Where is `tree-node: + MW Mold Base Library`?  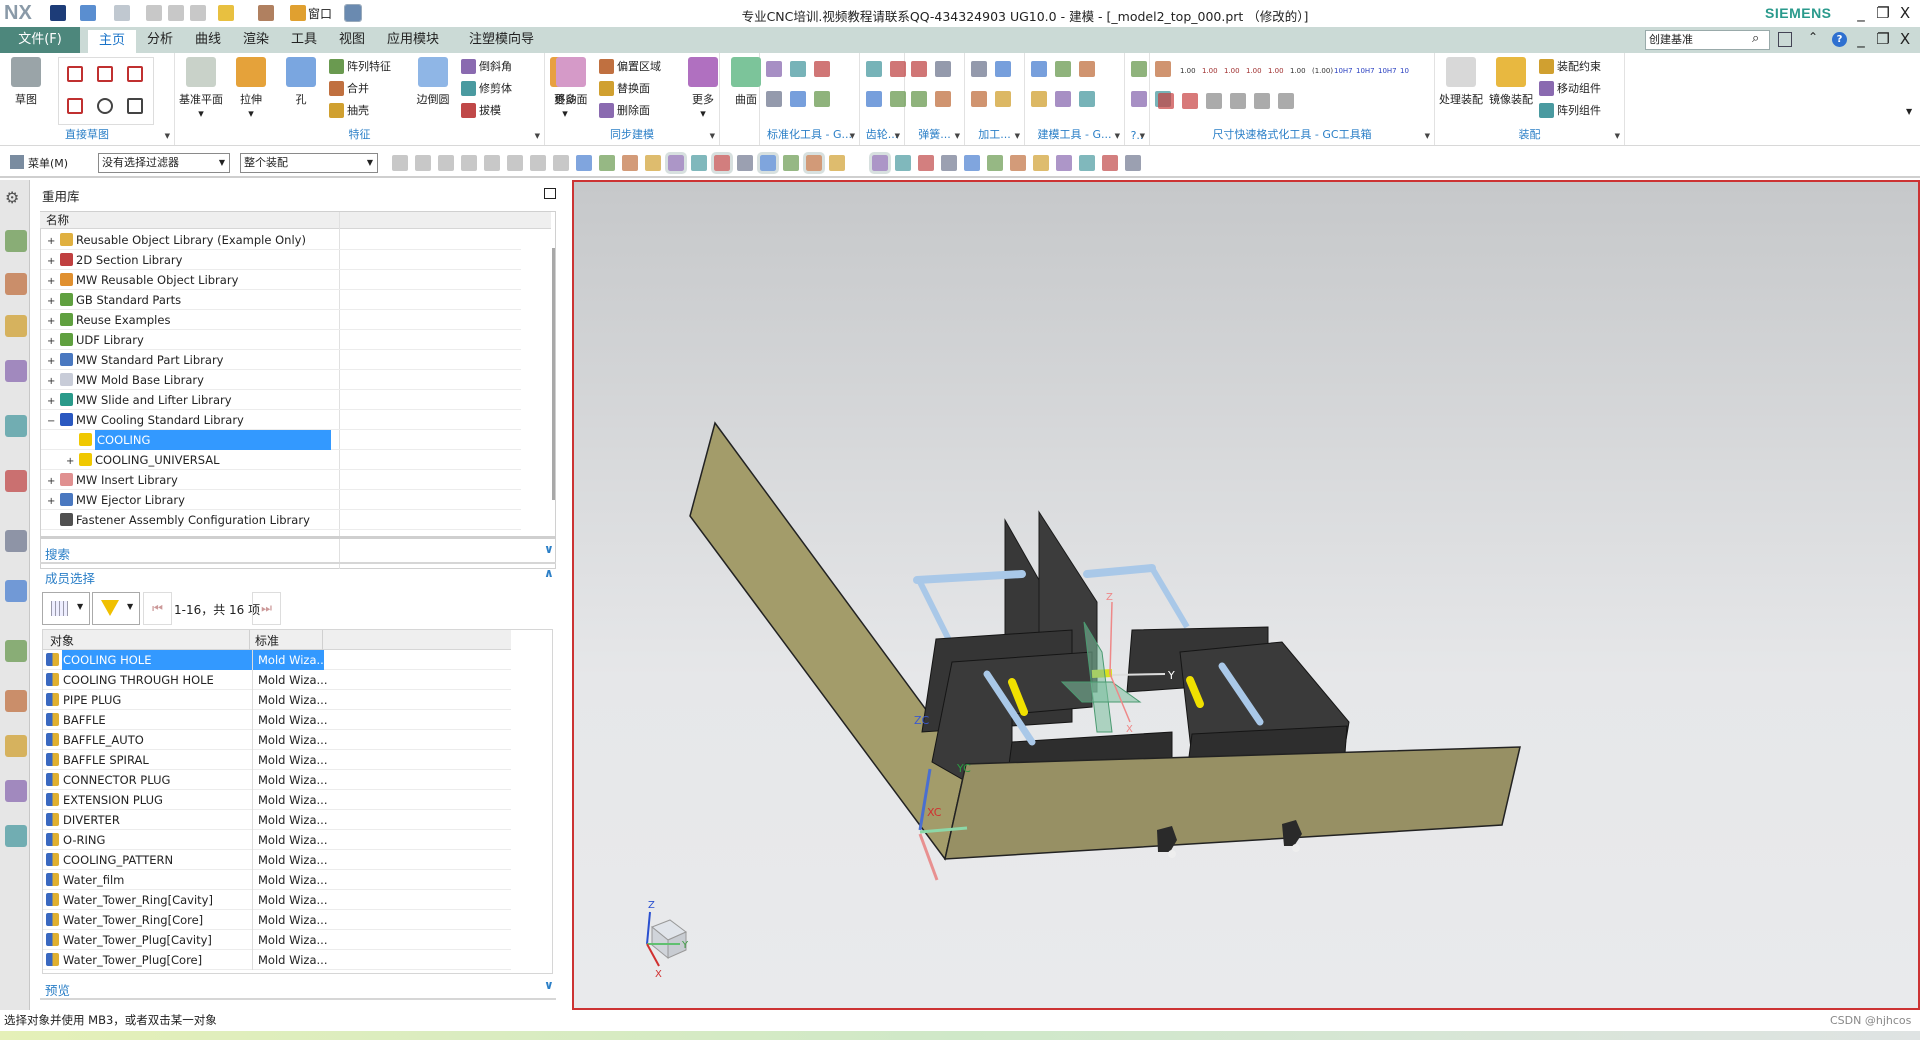 tree-node: + MW Mold Base Library is located at coordinates (281, 380).